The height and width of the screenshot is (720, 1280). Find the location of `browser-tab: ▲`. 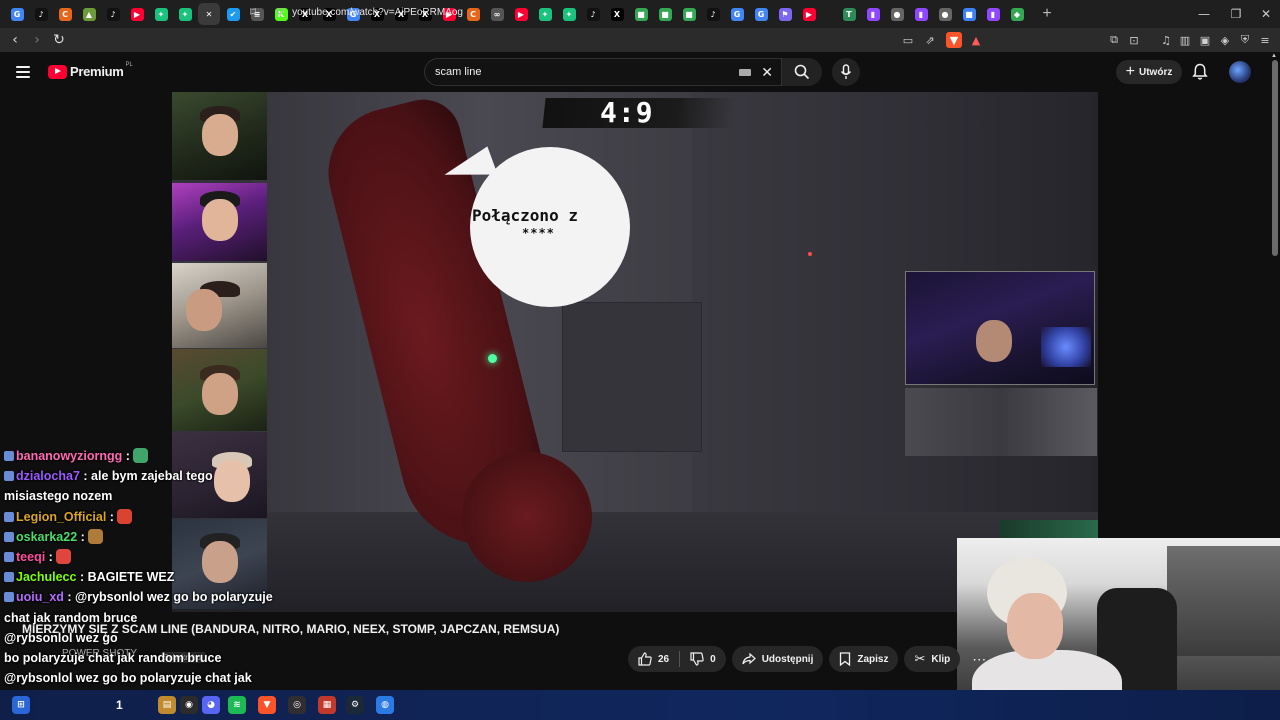

browser-tab: ▲ is located at coordinates (89, 14).